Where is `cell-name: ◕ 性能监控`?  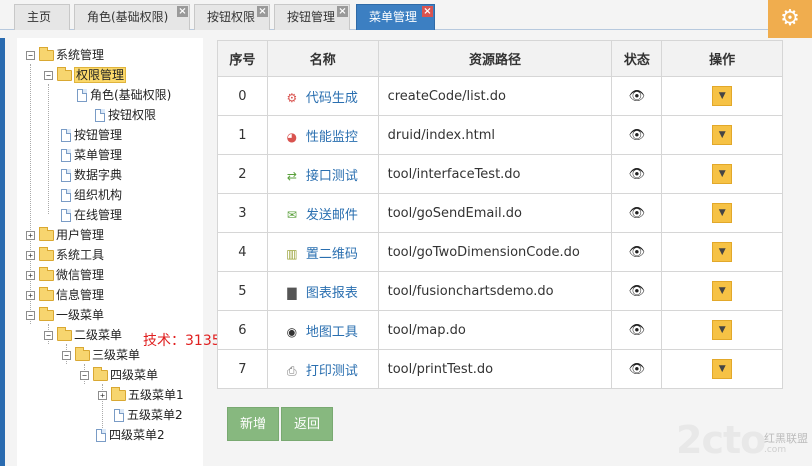 cell-name: ◕ 性能监控 is located at coordinates (322, 135).